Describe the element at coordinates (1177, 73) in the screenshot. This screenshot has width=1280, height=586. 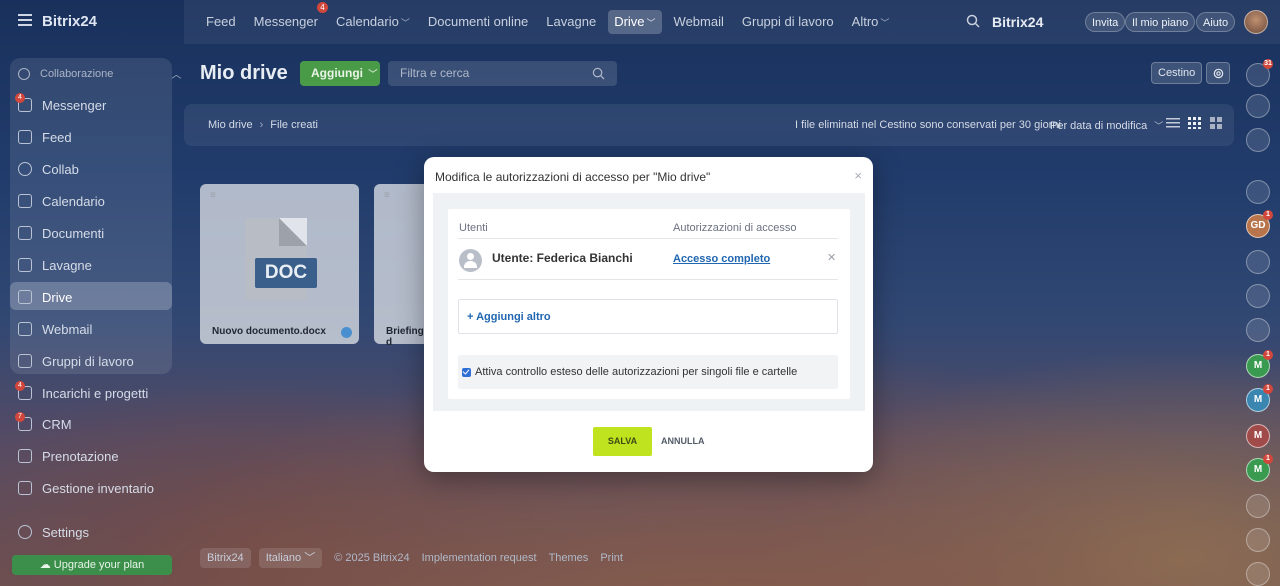
I see `recycle-bin-button: Cestino` at that location.